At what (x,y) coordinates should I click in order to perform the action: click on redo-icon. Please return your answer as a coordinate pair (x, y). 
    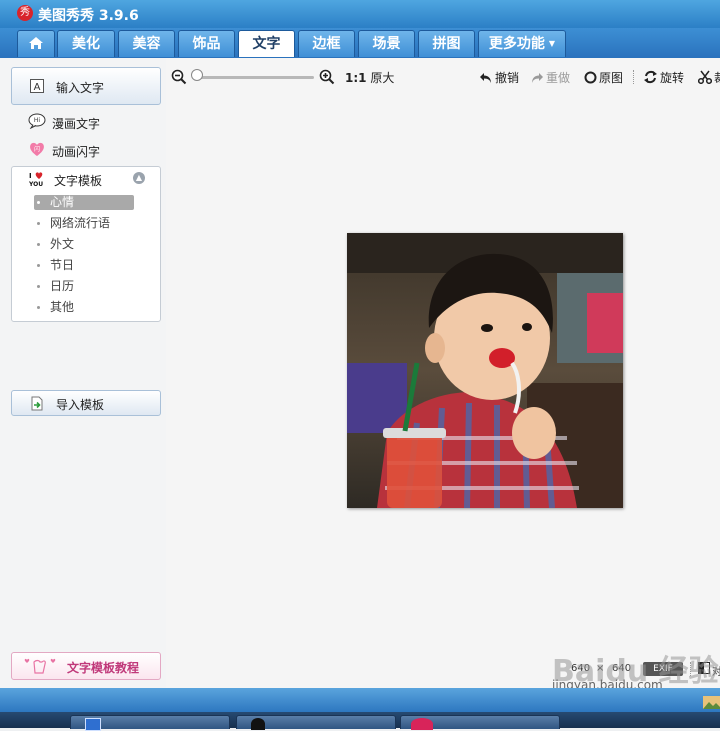
    Looking at the image, I should click on (537, 78).